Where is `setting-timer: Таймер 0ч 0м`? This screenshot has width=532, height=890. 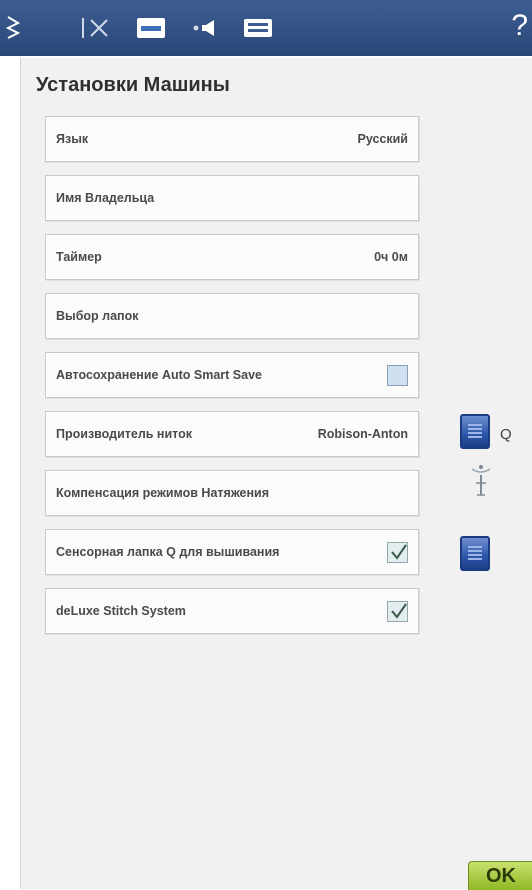
setting-timer: Таймер 0ч 0м is located at coordinates (232, 257).